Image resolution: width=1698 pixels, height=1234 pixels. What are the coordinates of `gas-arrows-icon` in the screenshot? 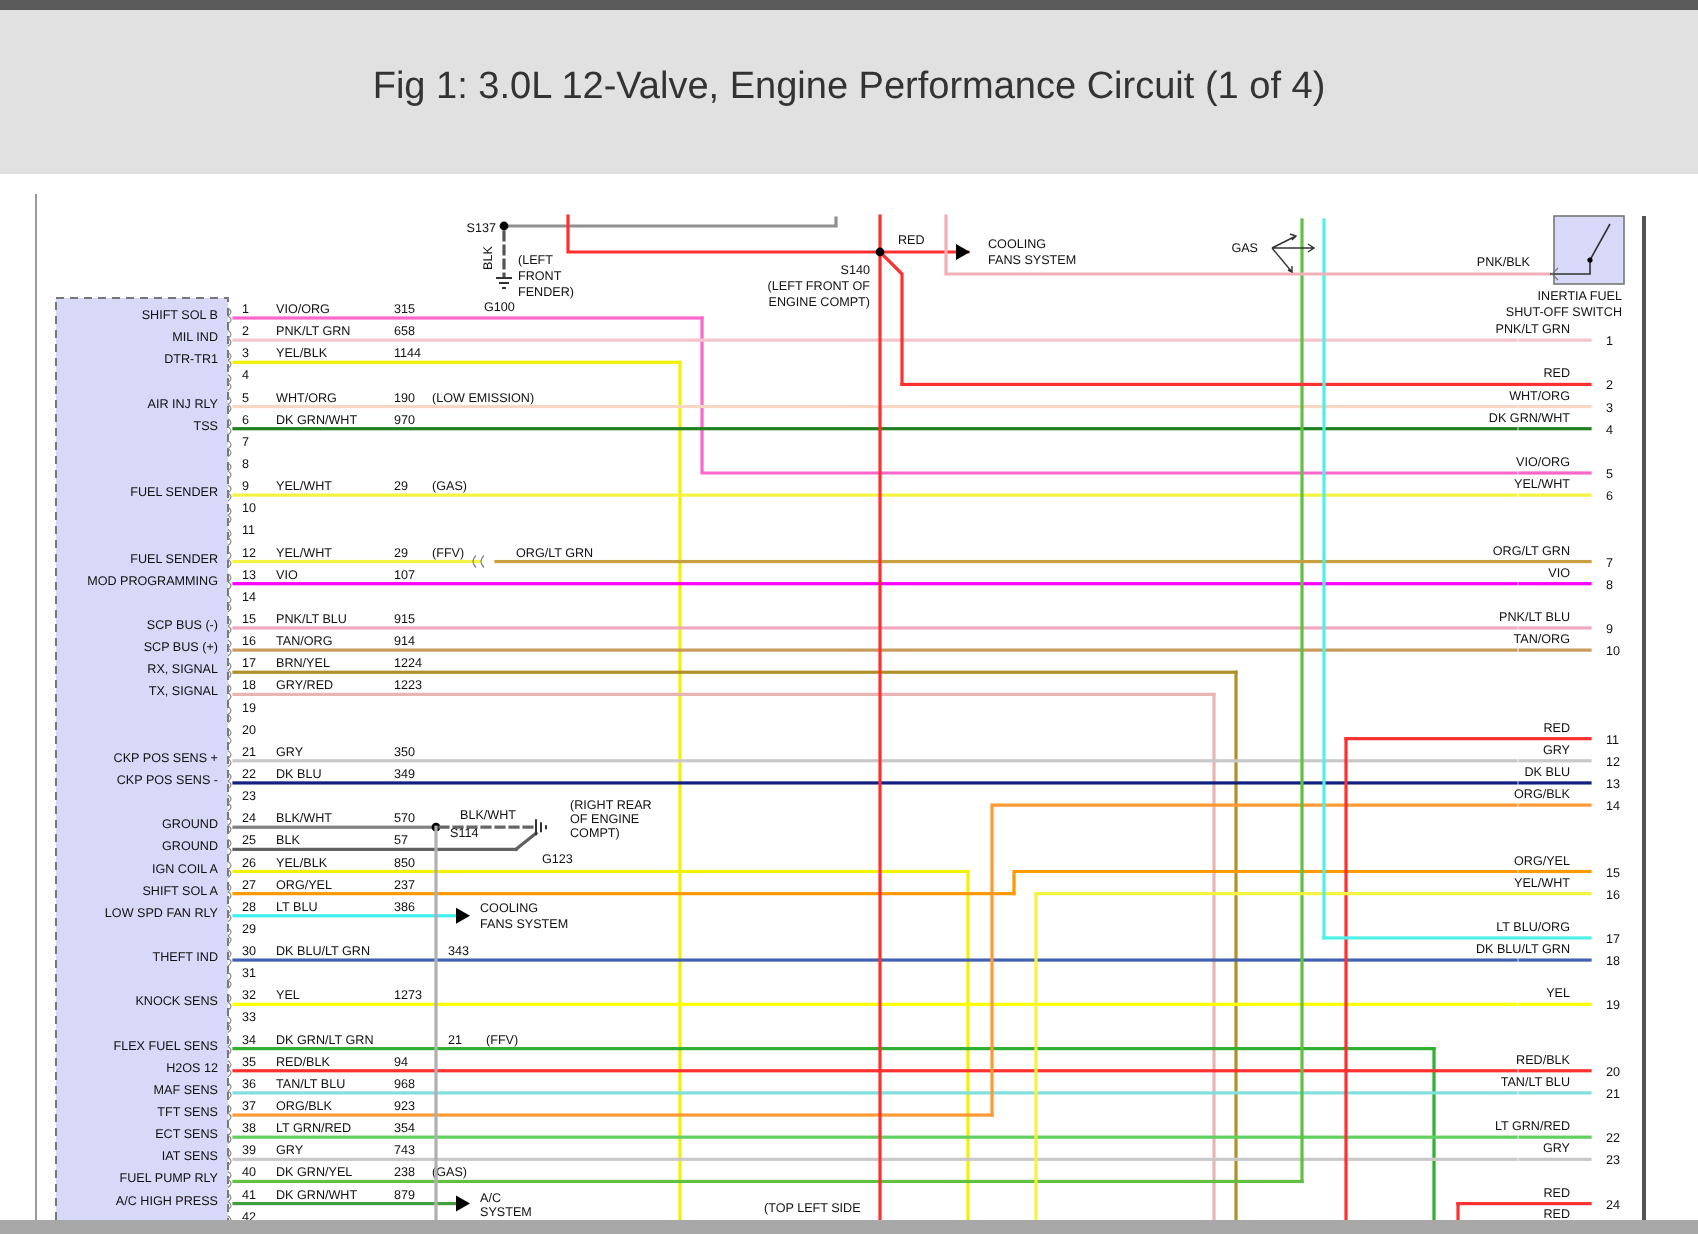 It's located at (1293, 253).